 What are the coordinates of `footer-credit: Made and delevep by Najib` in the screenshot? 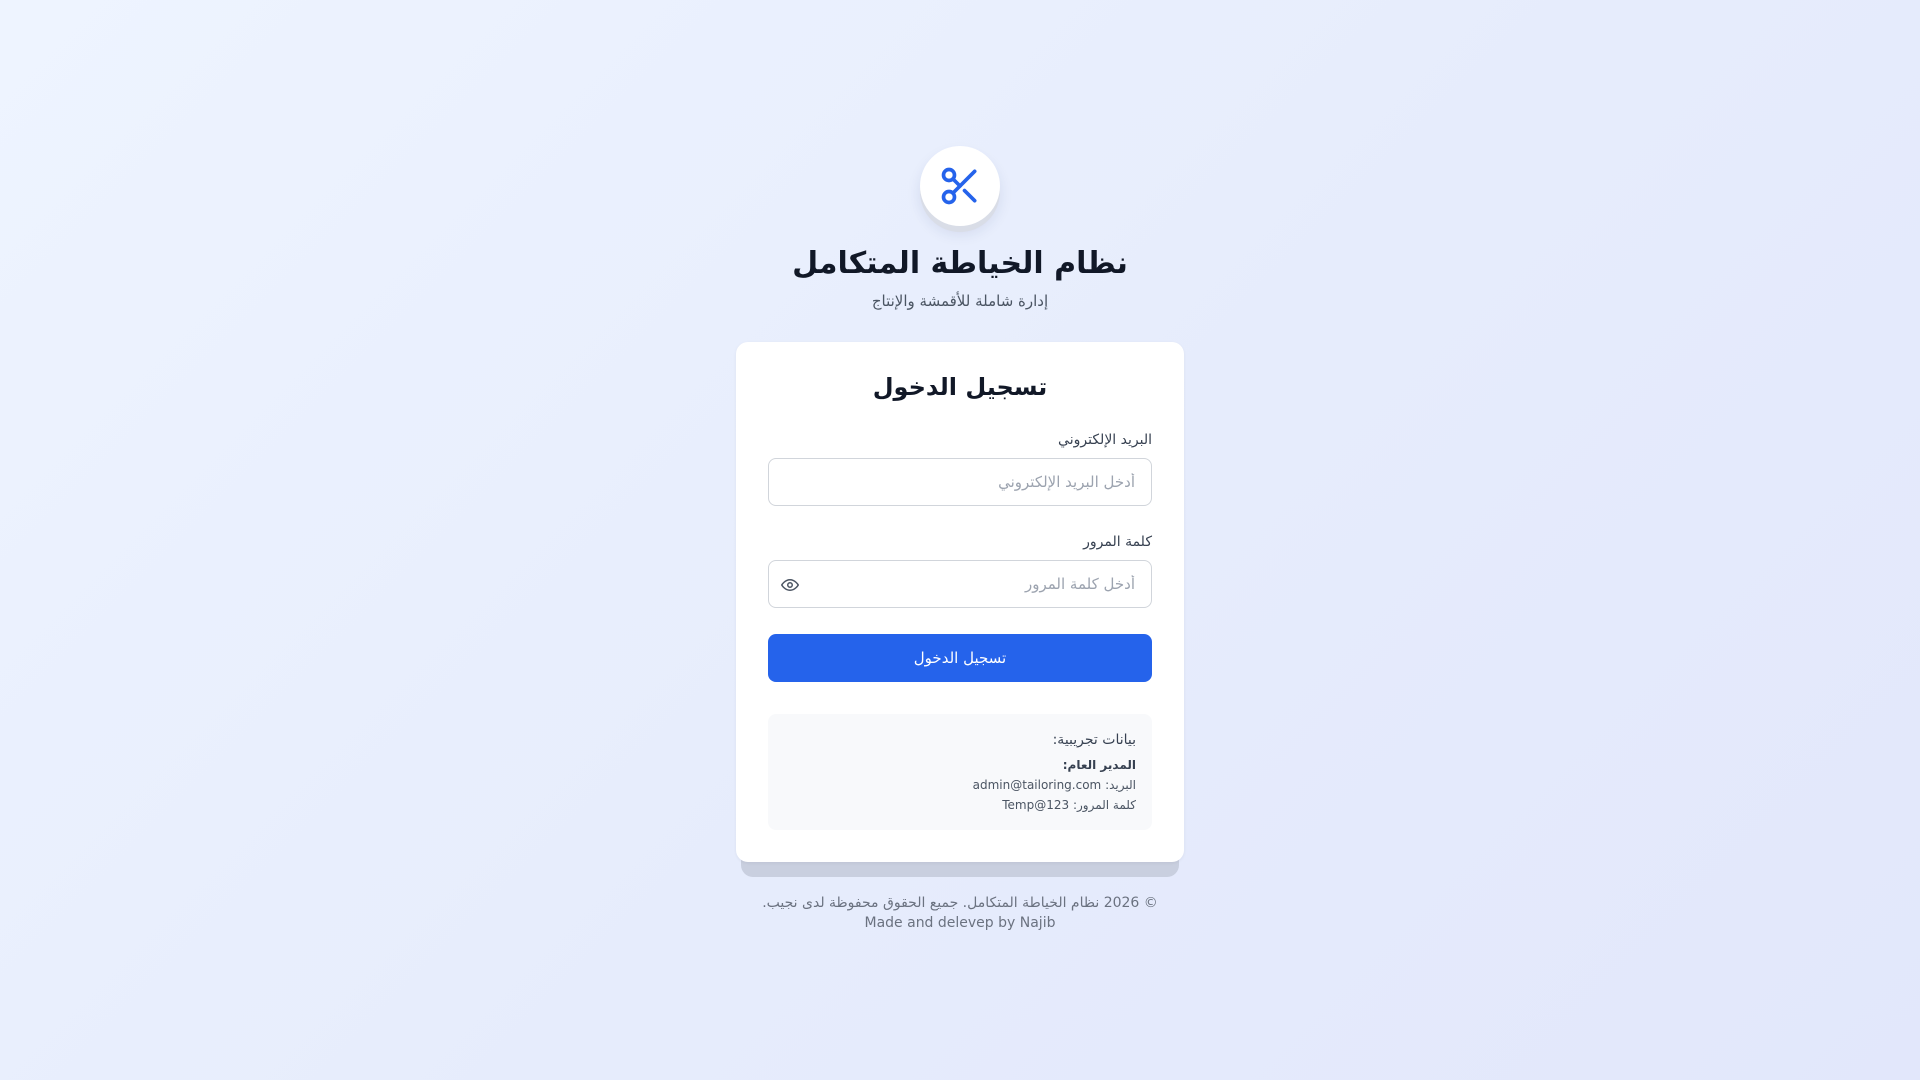 It's located at (960, 923).